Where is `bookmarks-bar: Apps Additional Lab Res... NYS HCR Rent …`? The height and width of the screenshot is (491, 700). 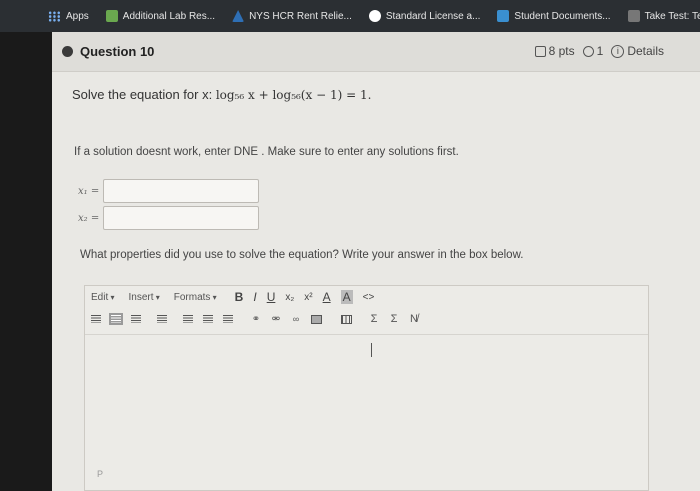
bookmarks-bar: Apps Additional Lab Res... NYS HCR Rent … is located at coordinates (350, 16).